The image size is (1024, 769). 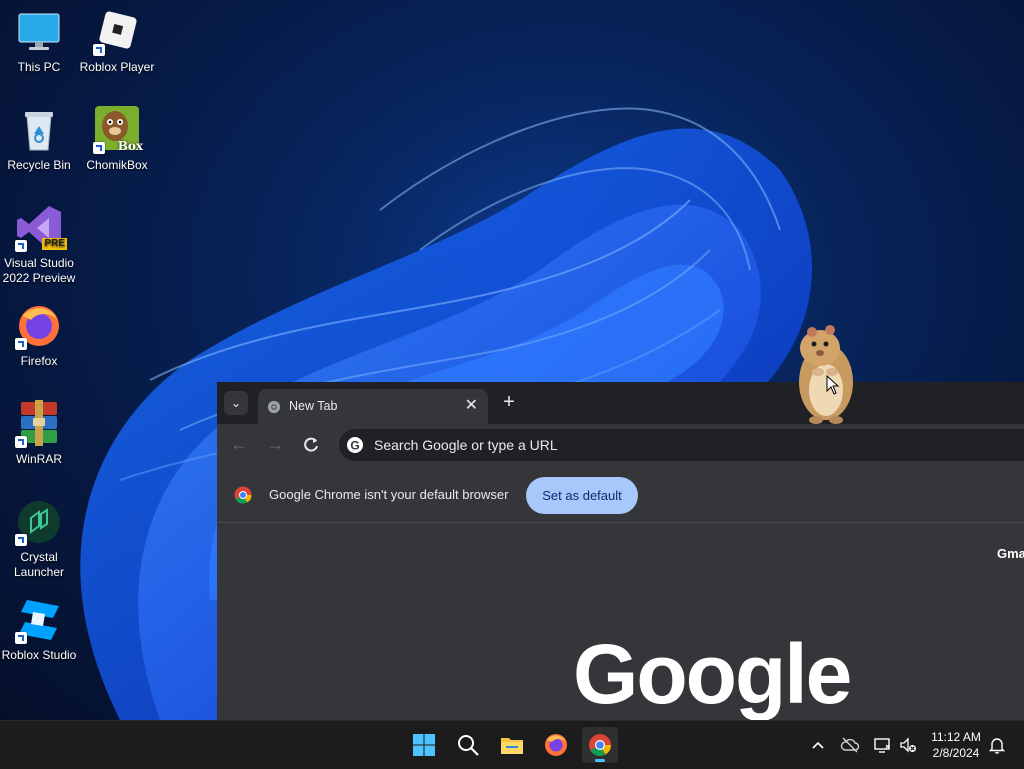 I want to click on clock-time: 11:12 AM, so click(x=956, y=737).